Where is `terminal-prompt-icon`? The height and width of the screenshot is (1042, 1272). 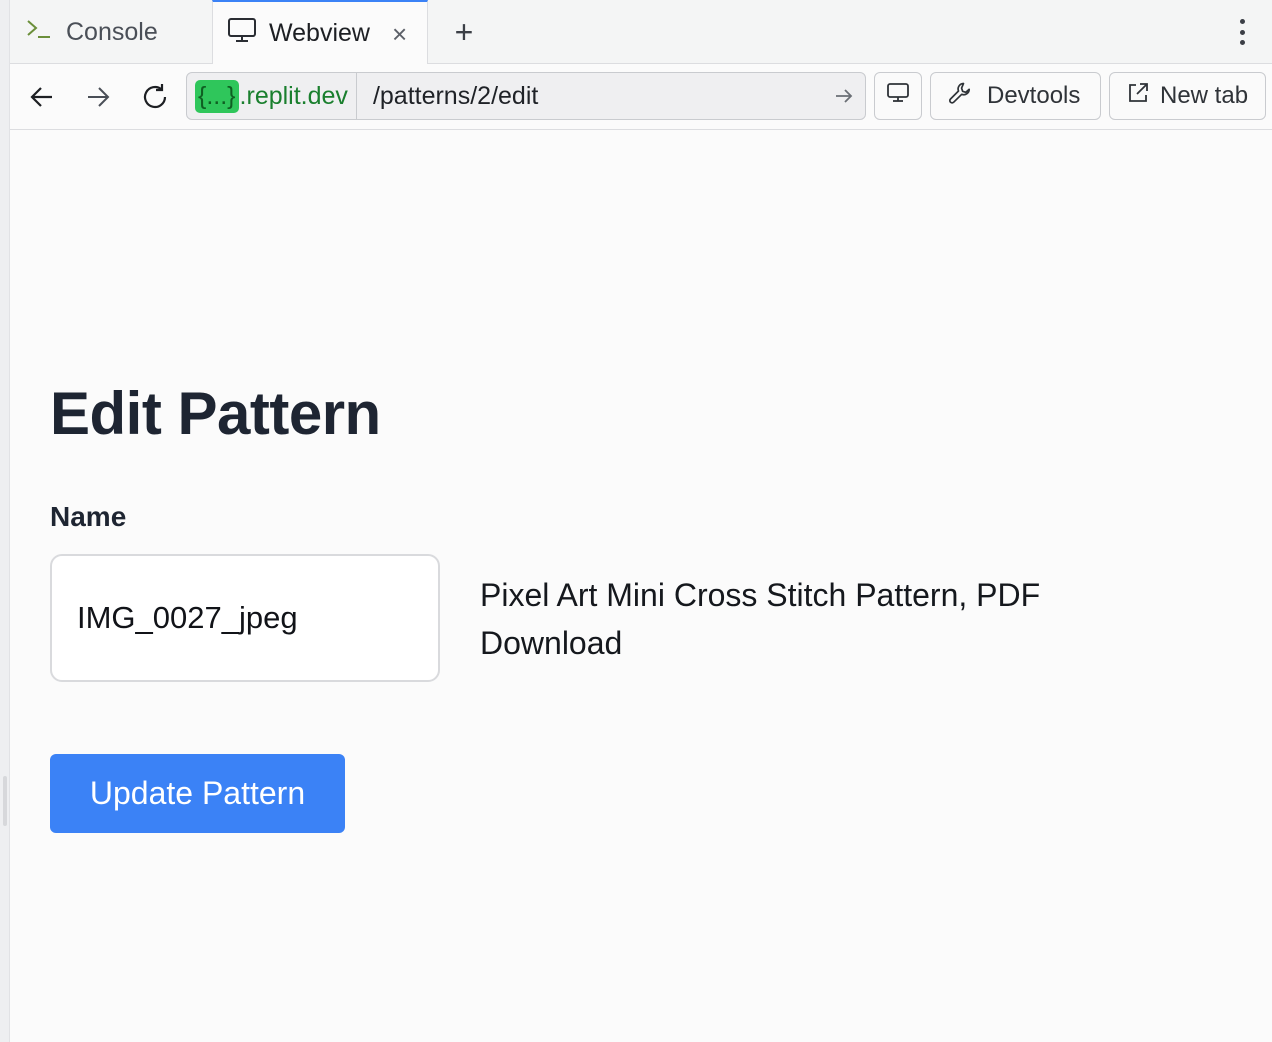
terminal-prompt-icon is located at coordinates (39, 32).